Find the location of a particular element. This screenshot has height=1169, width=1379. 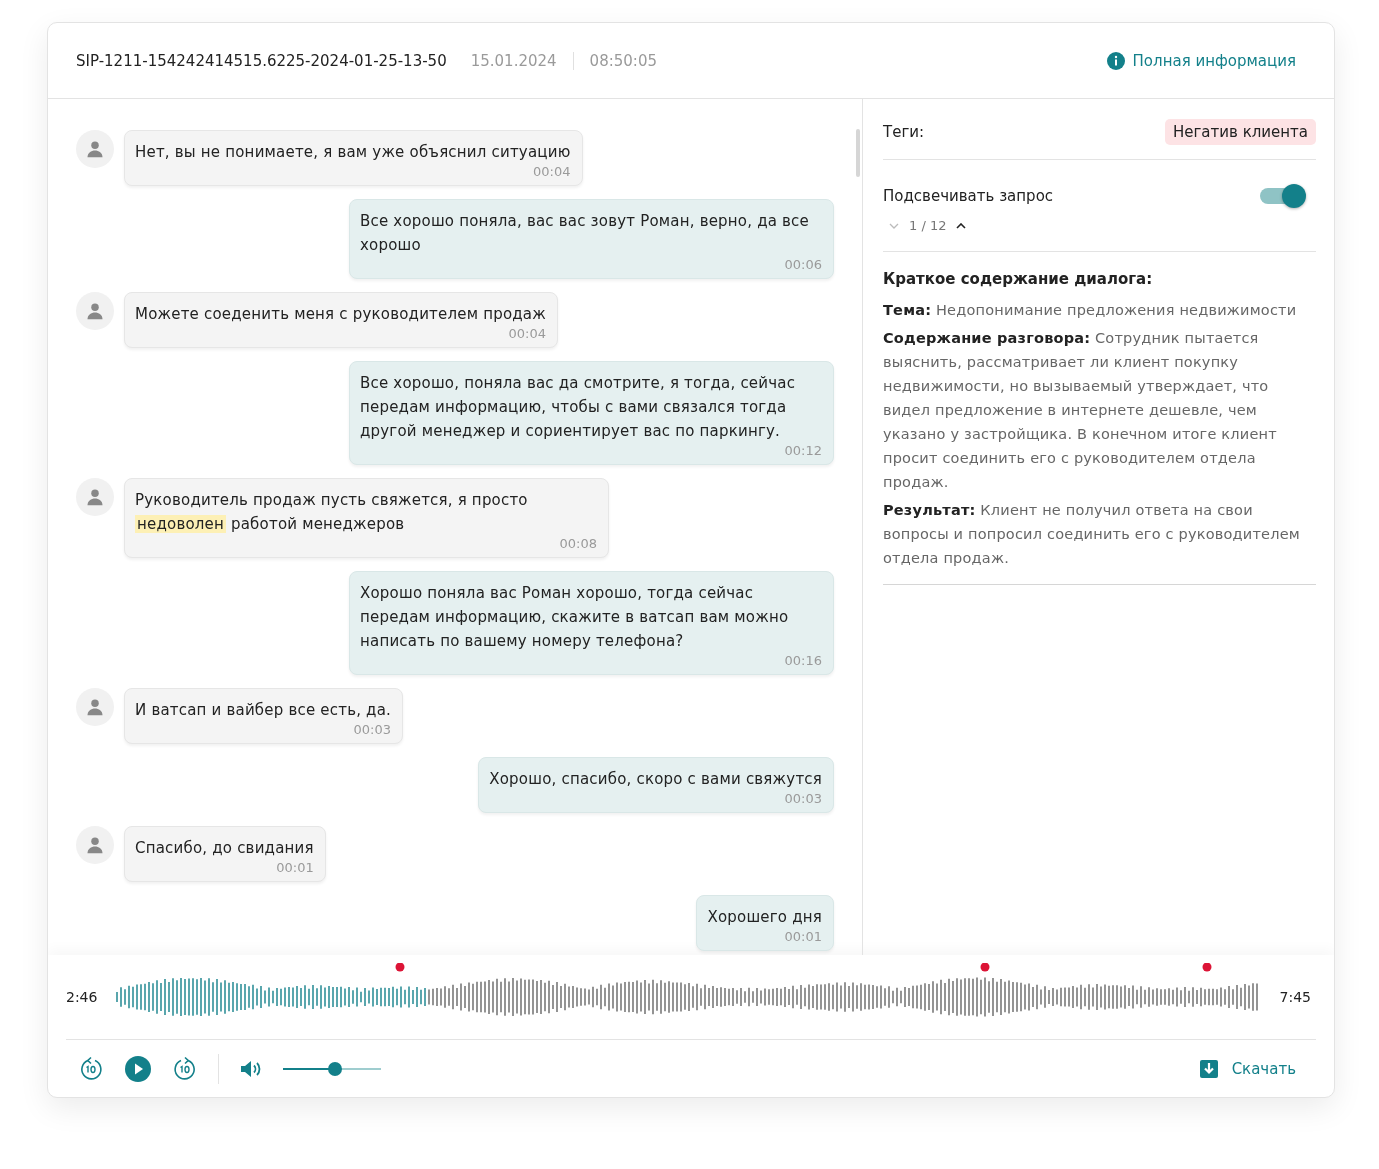

message-text: Спасибо, до свидания is located at coordinates (224, 848).